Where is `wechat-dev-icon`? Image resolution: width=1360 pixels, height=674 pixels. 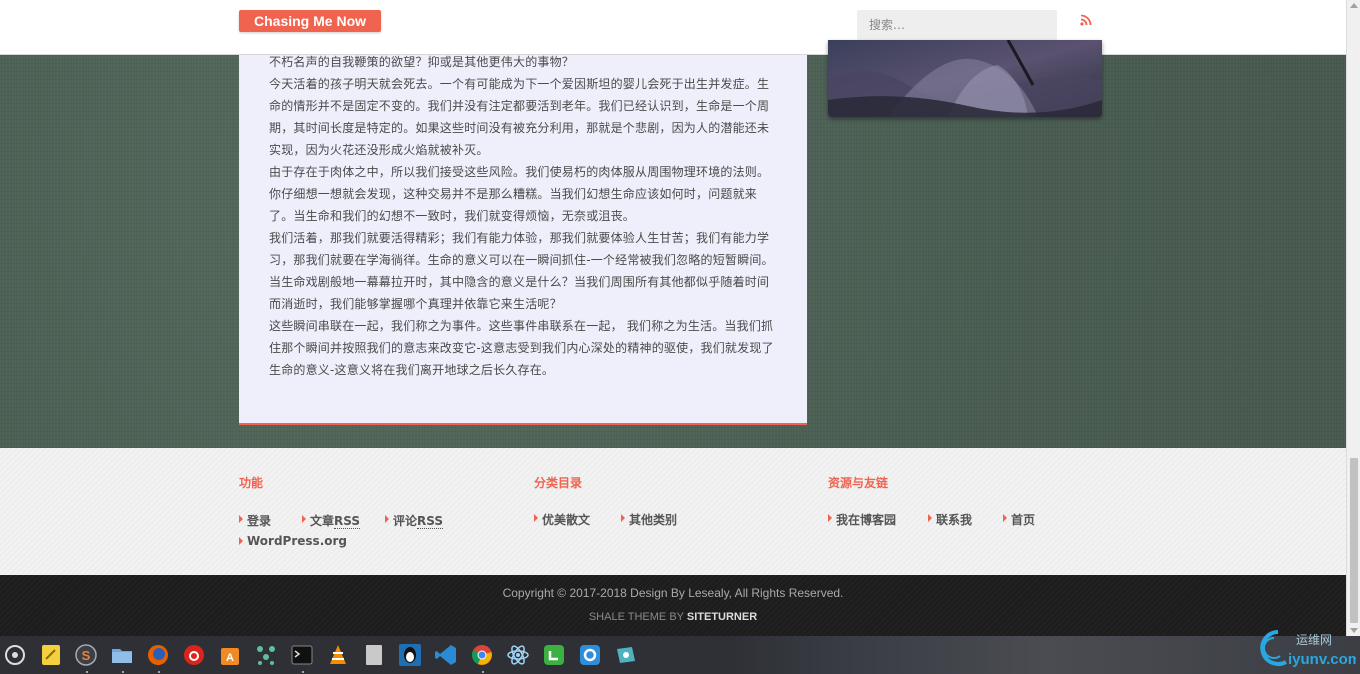
wechat-dev-icon is located at coordinates (554, 655).